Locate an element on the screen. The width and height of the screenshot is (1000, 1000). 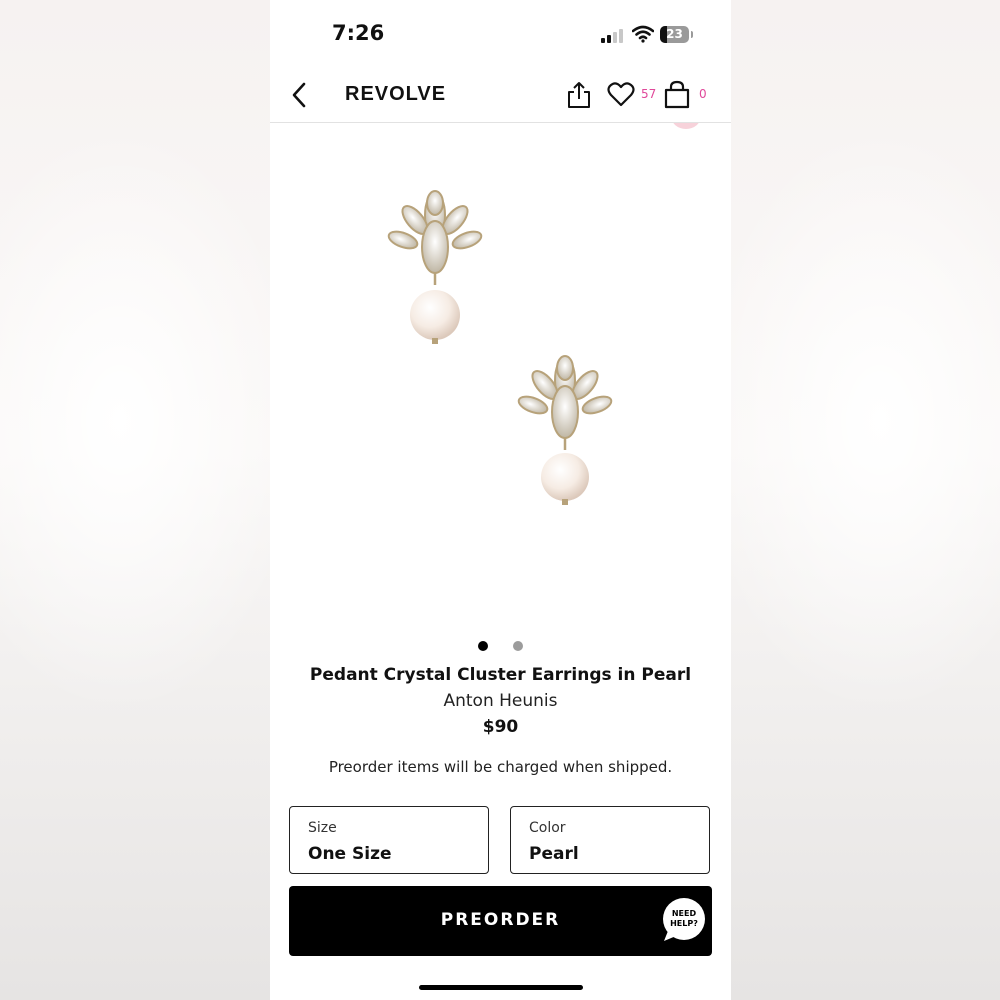
battery-icon: 23 is located at coordinates (674, 34).